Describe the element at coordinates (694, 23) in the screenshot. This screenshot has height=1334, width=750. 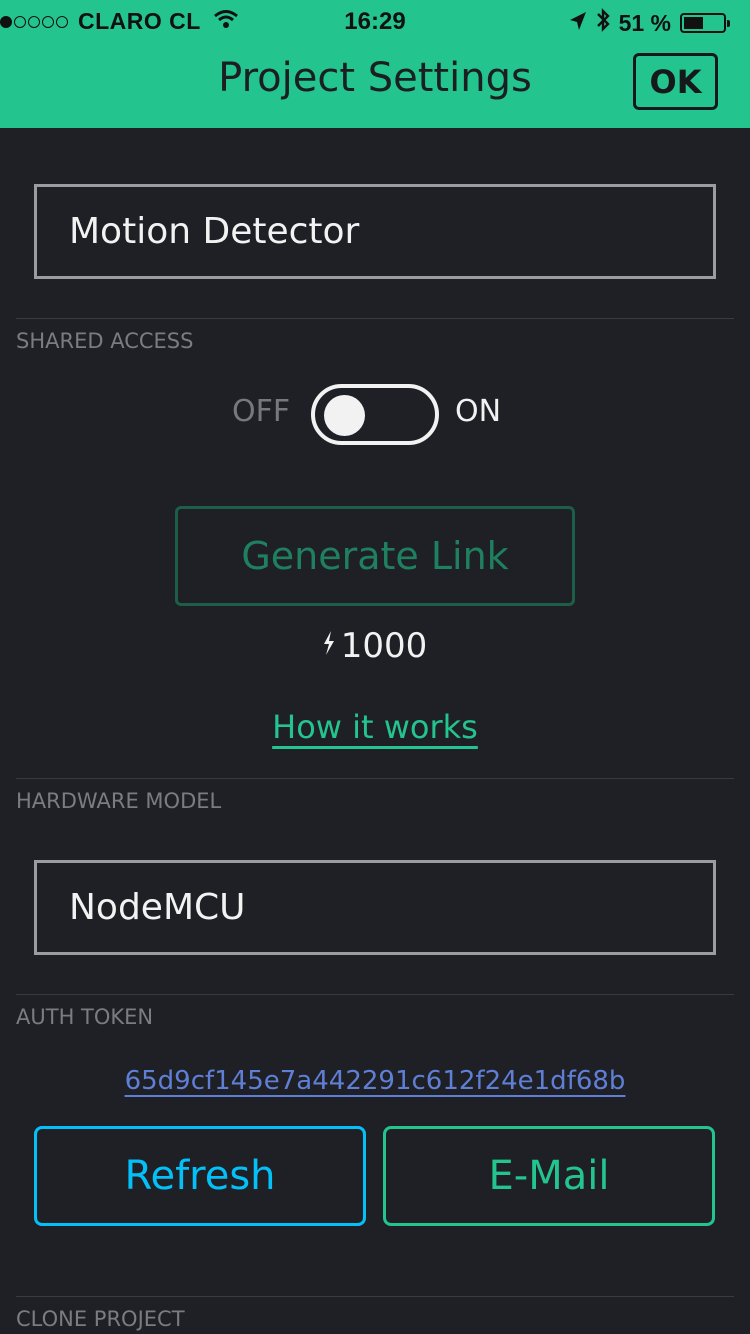
I see `battery-fill` at that location.